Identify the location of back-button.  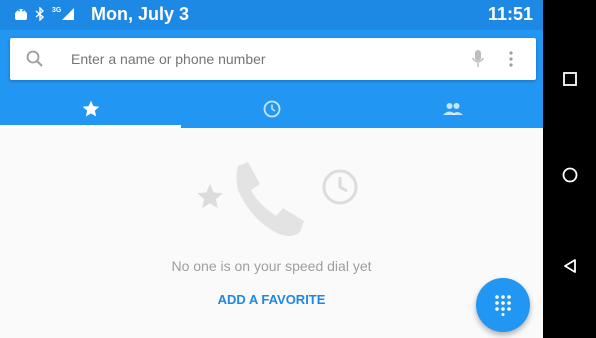
(570, 266).